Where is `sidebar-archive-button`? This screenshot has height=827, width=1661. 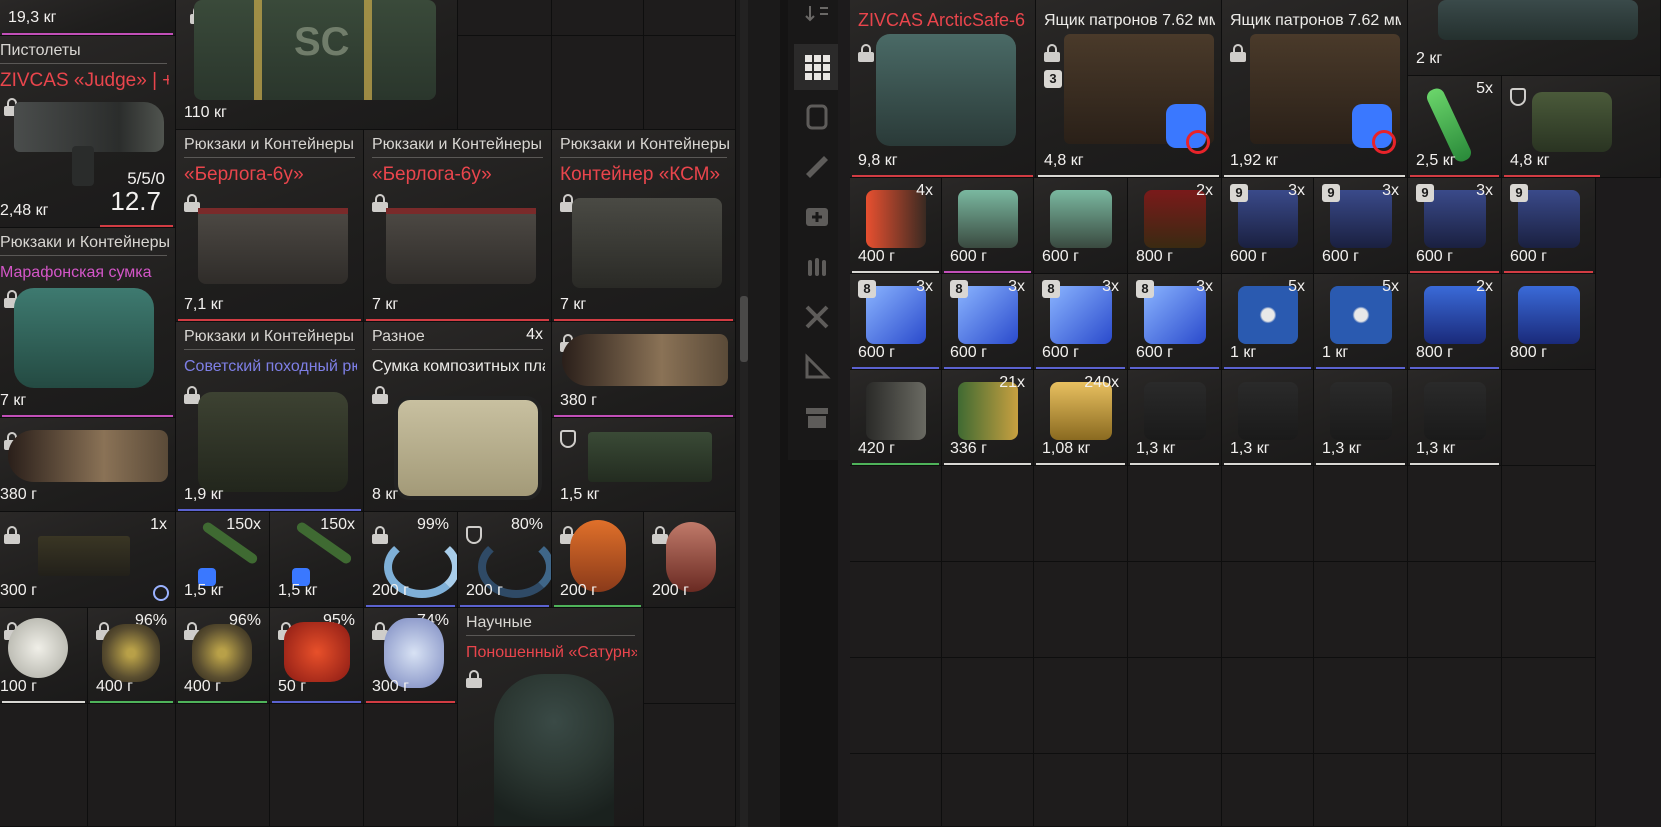 sidebar-archive-button is located at coordinates (817, 417).